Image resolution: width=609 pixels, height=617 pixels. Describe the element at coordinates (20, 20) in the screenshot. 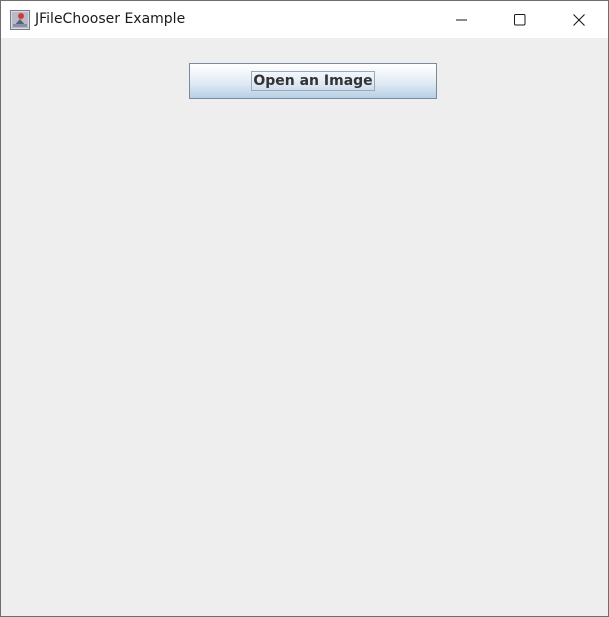

I see `java-app-icon` at that location.